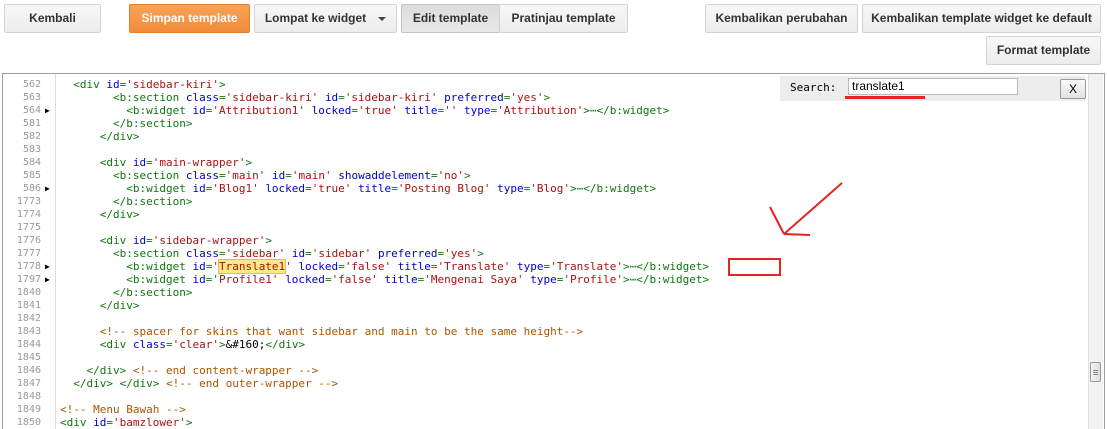 The width and height of the screenshot is (1107, 429). Describe the element at coordinates (28, 357) in the screenshot. I see `line-number: 1845` at that location.